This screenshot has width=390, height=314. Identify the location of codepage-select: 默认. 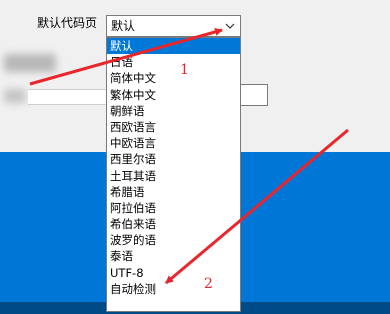
(173, 26).